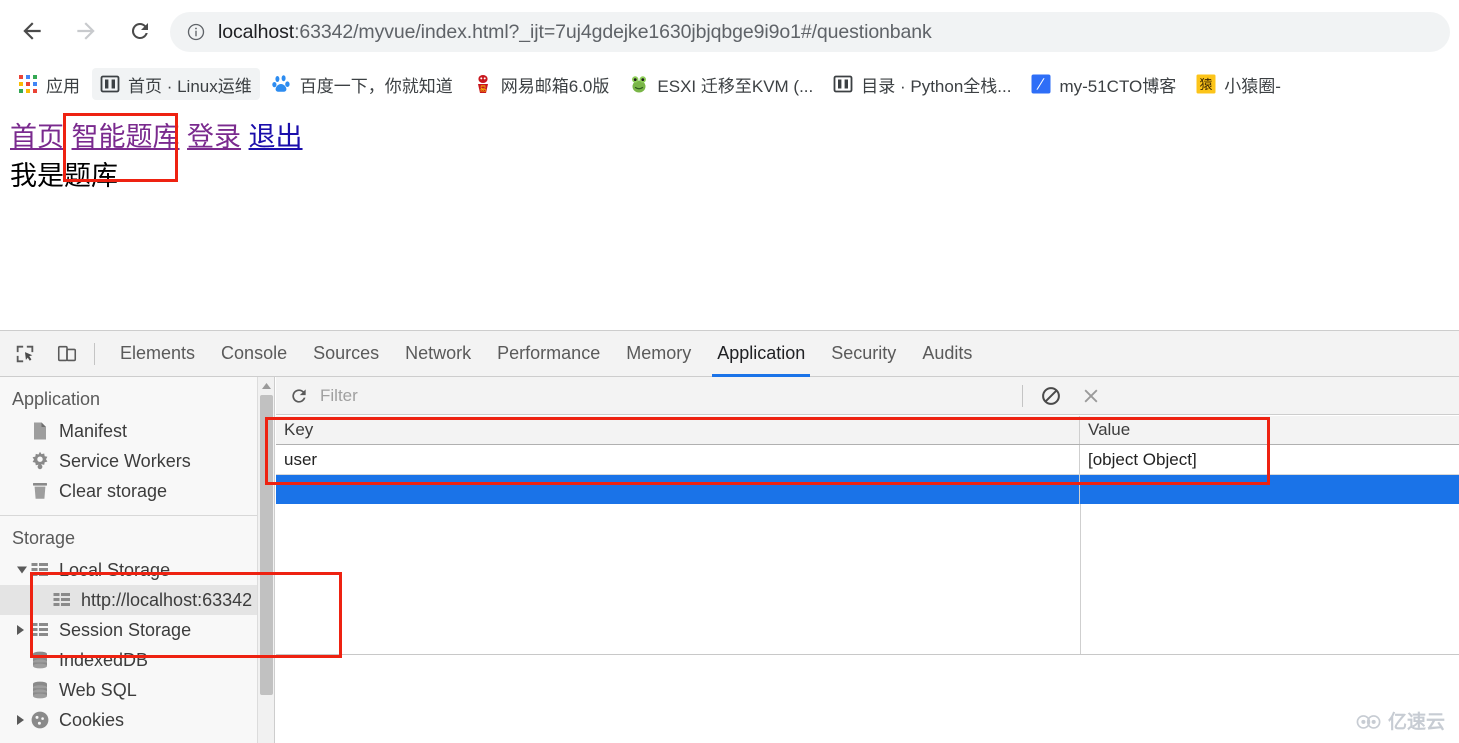 The image size is (1459, 743). I want to click on bookmarks-bar: 应用 首页 · Linux运维 百度一下，你就知道, so click(729, 84).